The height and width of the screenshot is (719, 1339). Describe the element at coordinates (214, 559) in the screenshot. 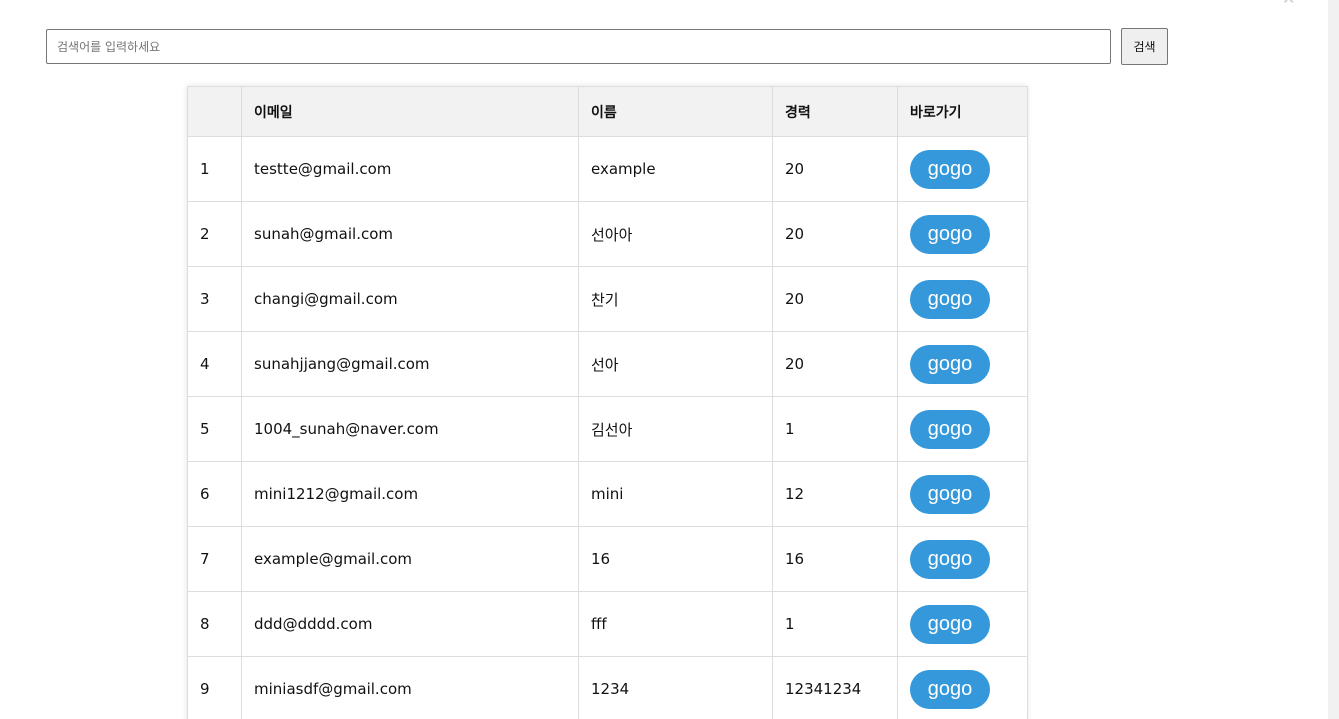

I see `row-number: 7` at that location.